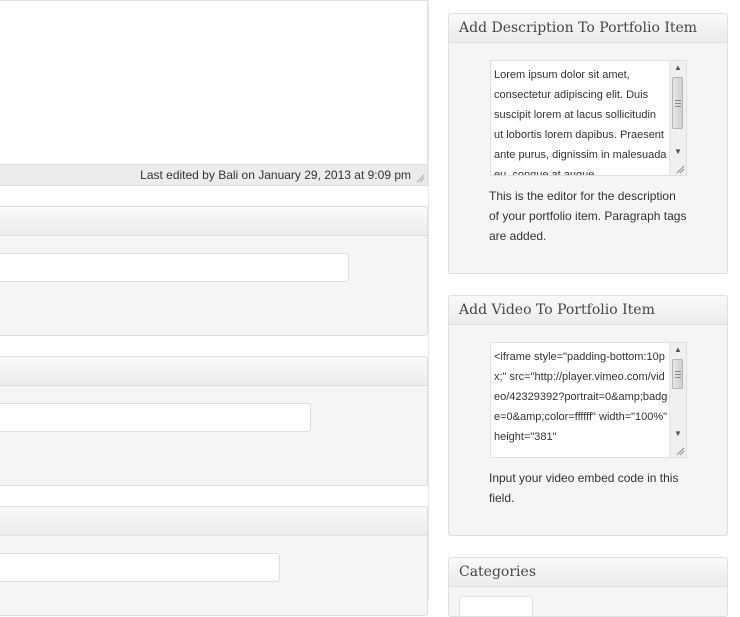  I want to click on categories-metabox: Categories, so click(588, 587).